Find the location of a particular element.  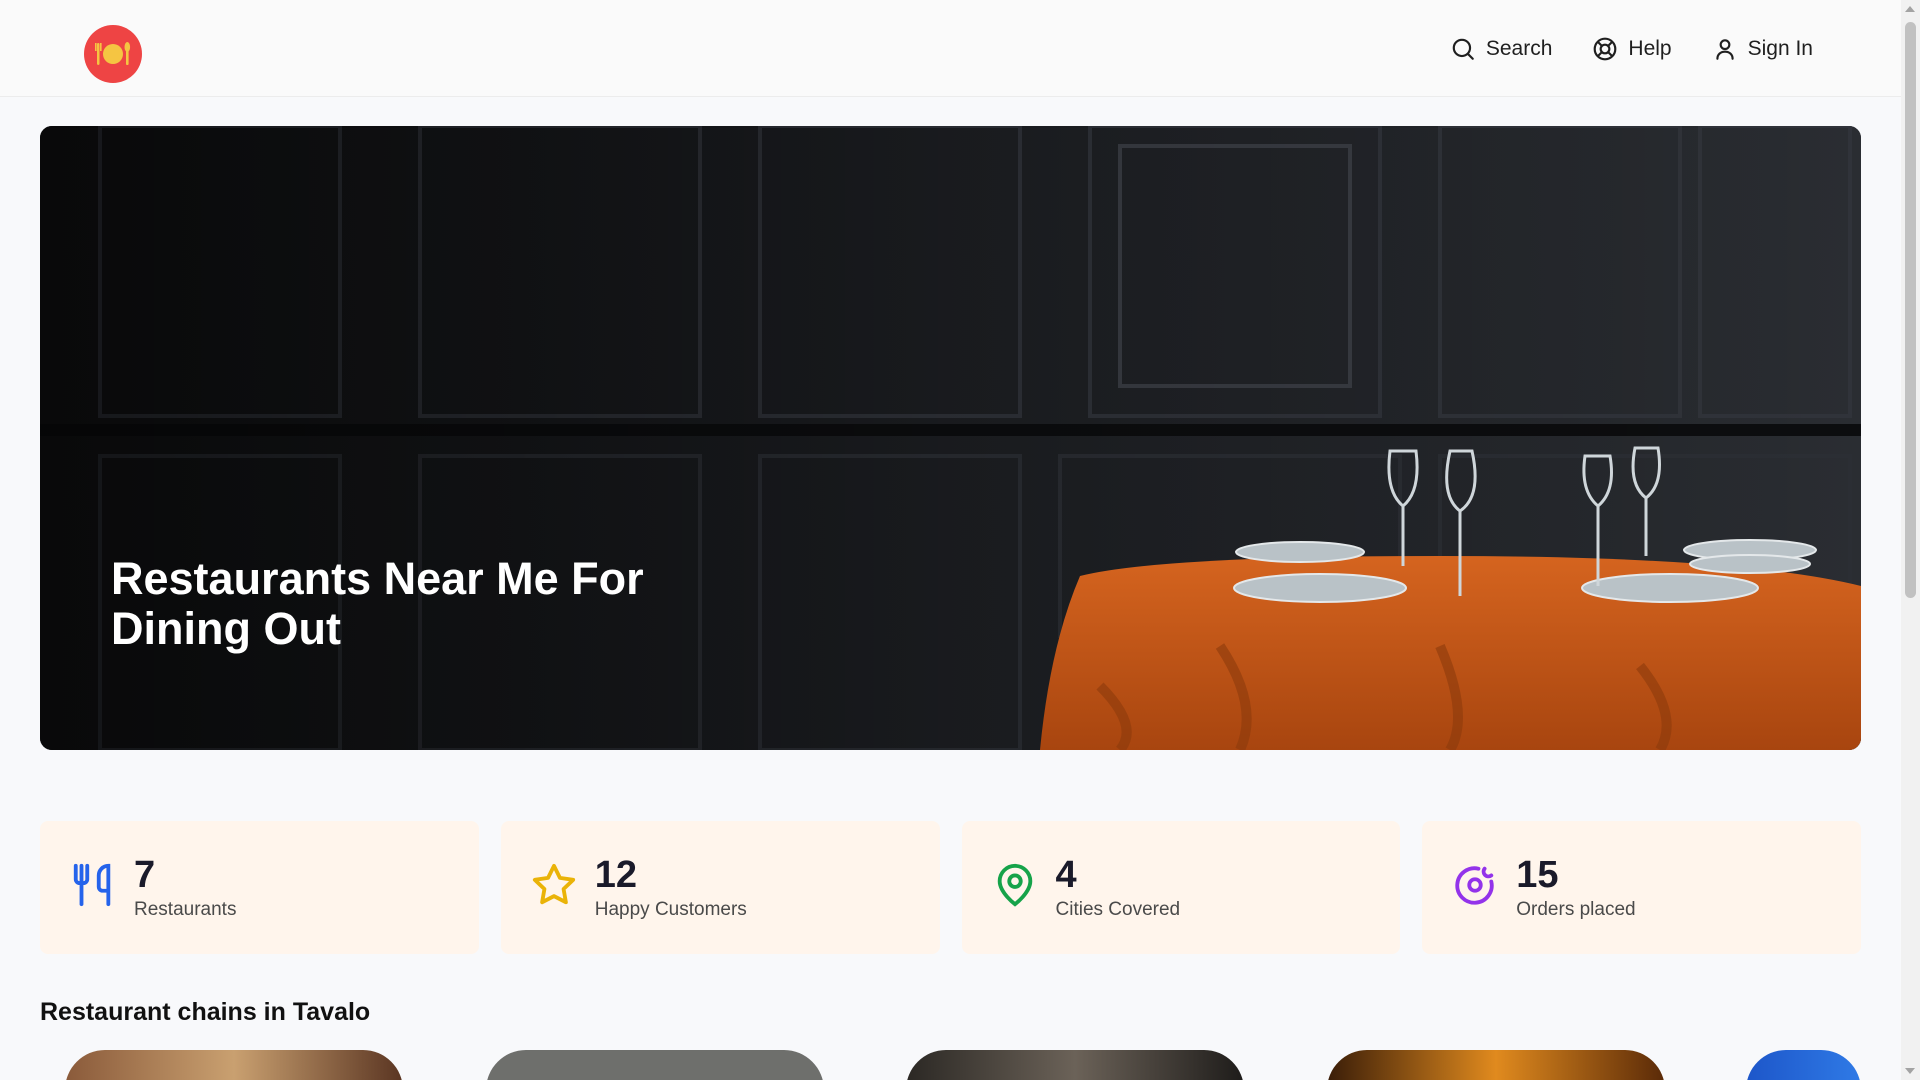

hero-title: Restaurants Near Me For Dining Out is located at coordinates (377, 603).